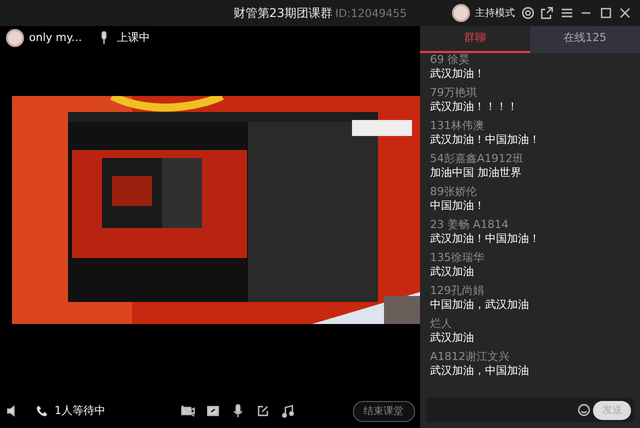  I want to click on sender-name: 79万艳琪, so click(454, 93).